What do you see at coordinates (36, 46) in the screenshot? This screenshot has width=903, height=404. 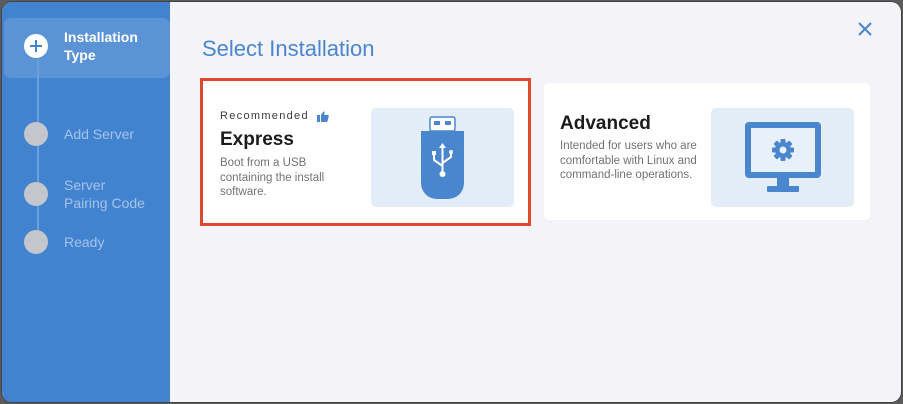 I see `plus-icon` at bounding box center [36, 46].